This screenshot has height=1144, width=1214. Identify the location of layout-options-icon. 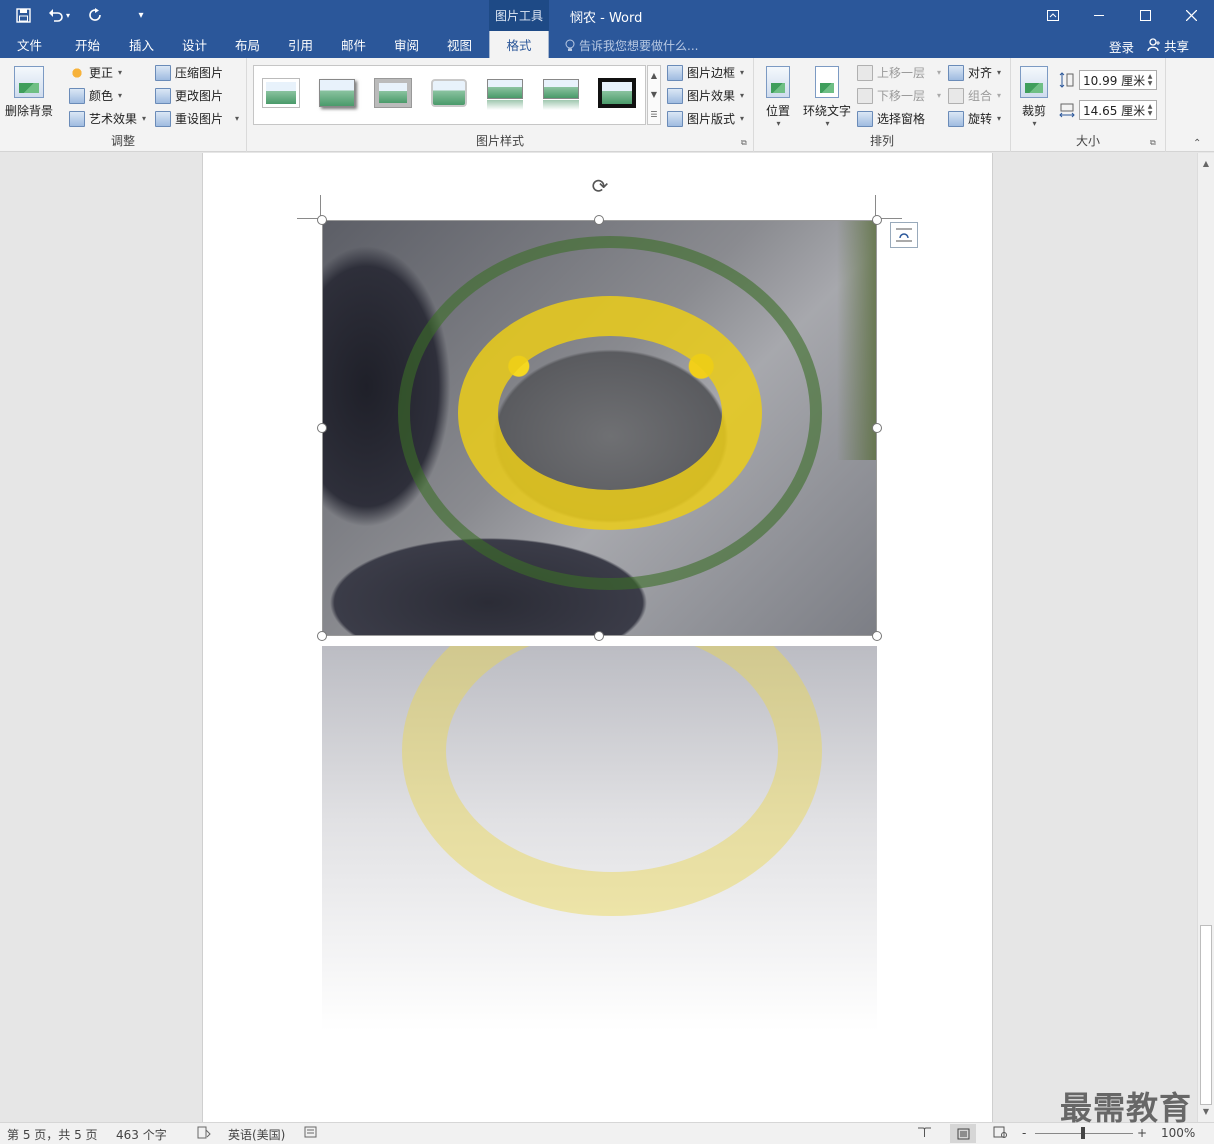
(904, 235).